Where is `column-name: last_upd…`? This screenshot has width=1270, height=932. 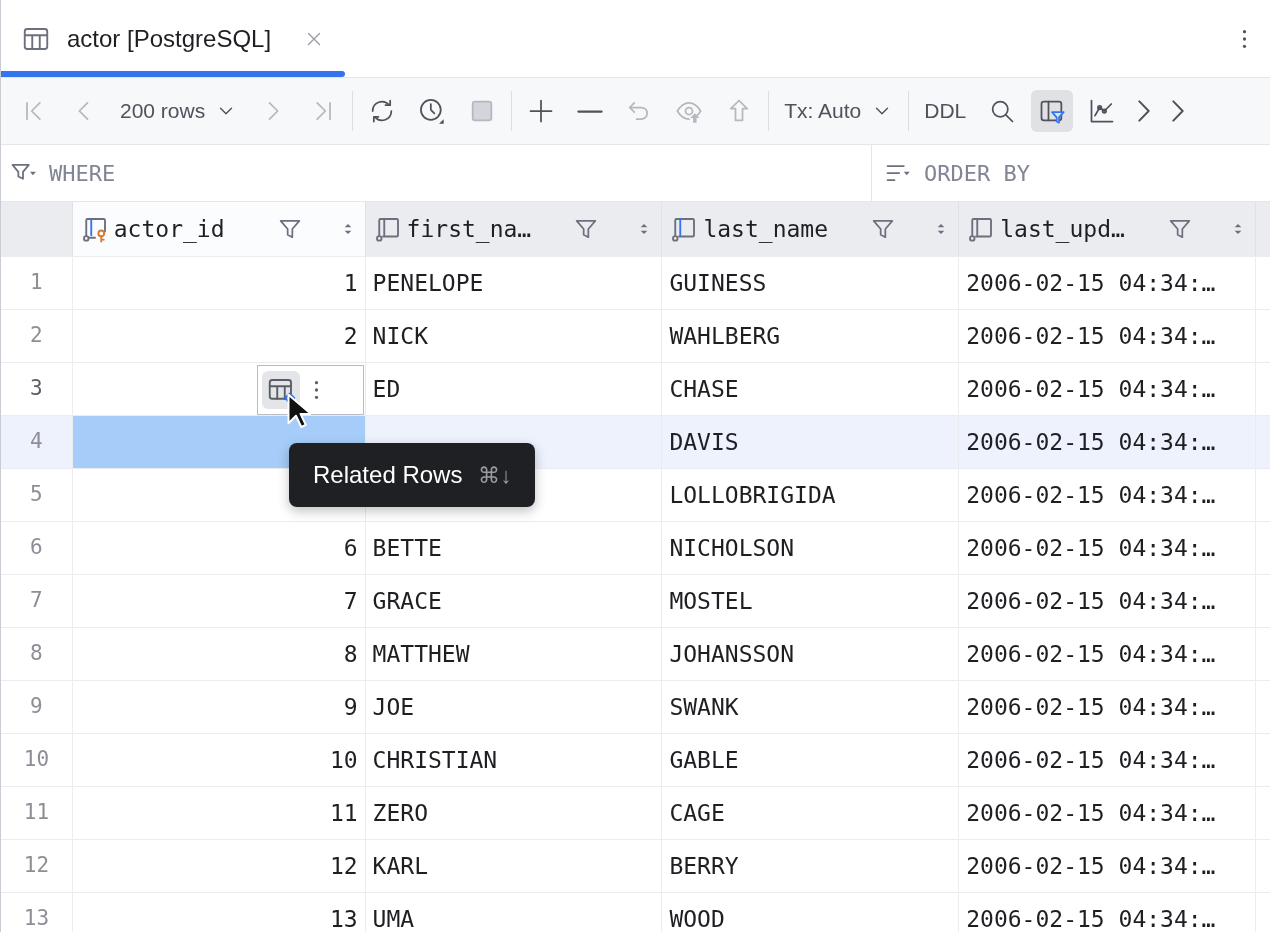
column-name: last_upd… is located at coordinates (1062, 229).